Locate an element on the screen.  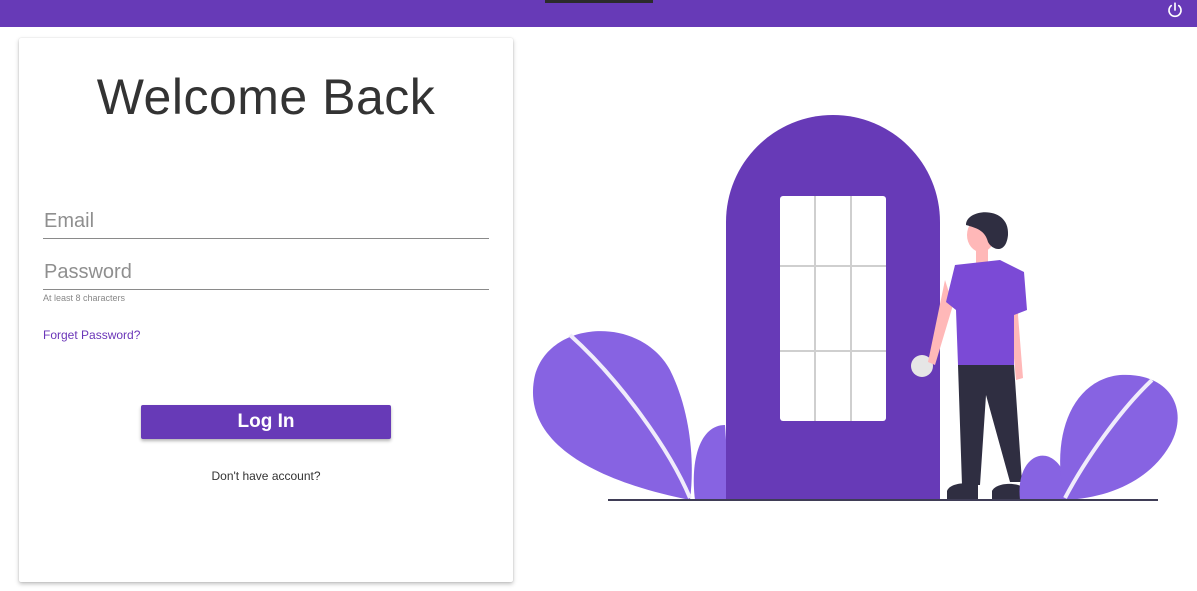
power-icon is located at coordinates (1175, 10).